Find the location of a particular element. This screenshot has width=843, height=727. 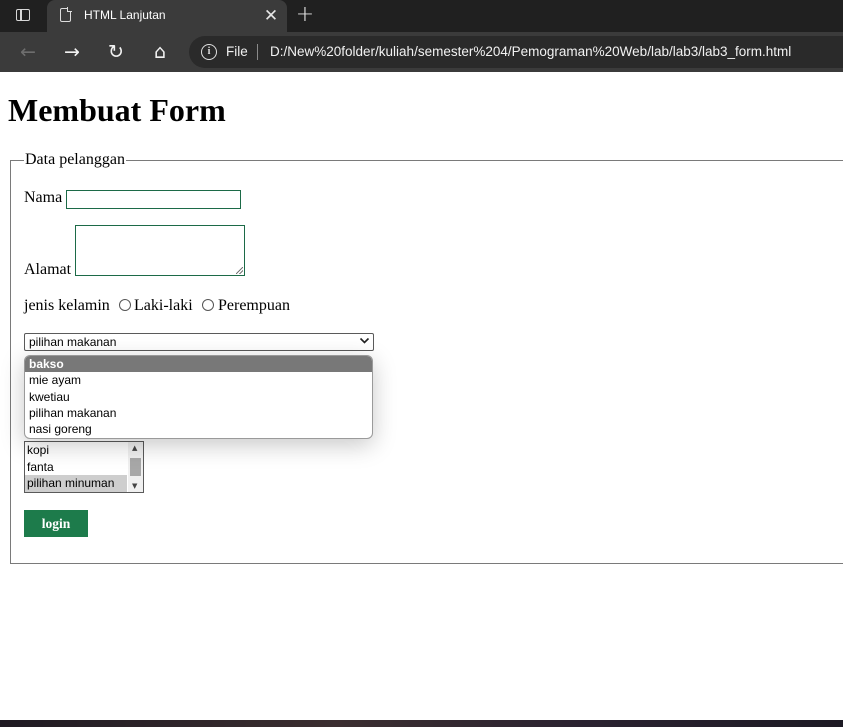

food-select: pilihan makanan is located at coordinates (199, 342).